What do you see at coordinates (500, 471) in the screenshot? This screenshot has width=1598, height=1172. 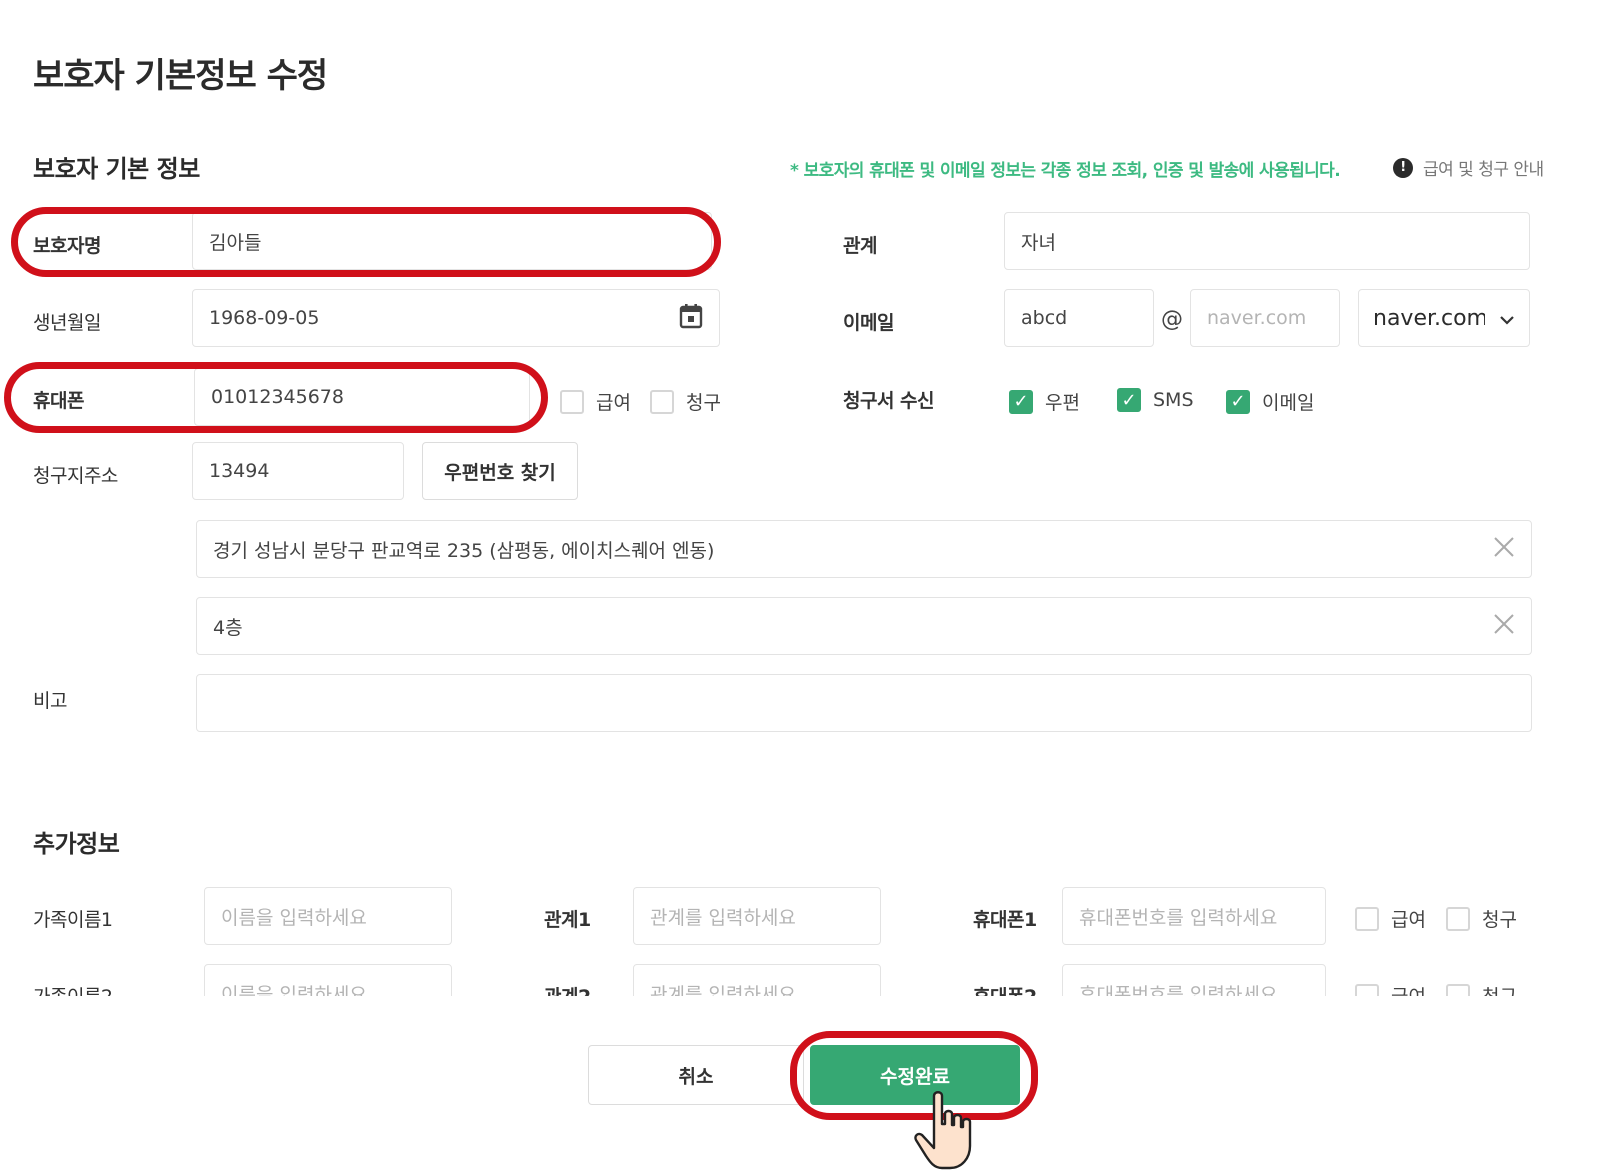 I see `find-zipcode-button: 우편번호 찾기` at bounding box center [500, 471].